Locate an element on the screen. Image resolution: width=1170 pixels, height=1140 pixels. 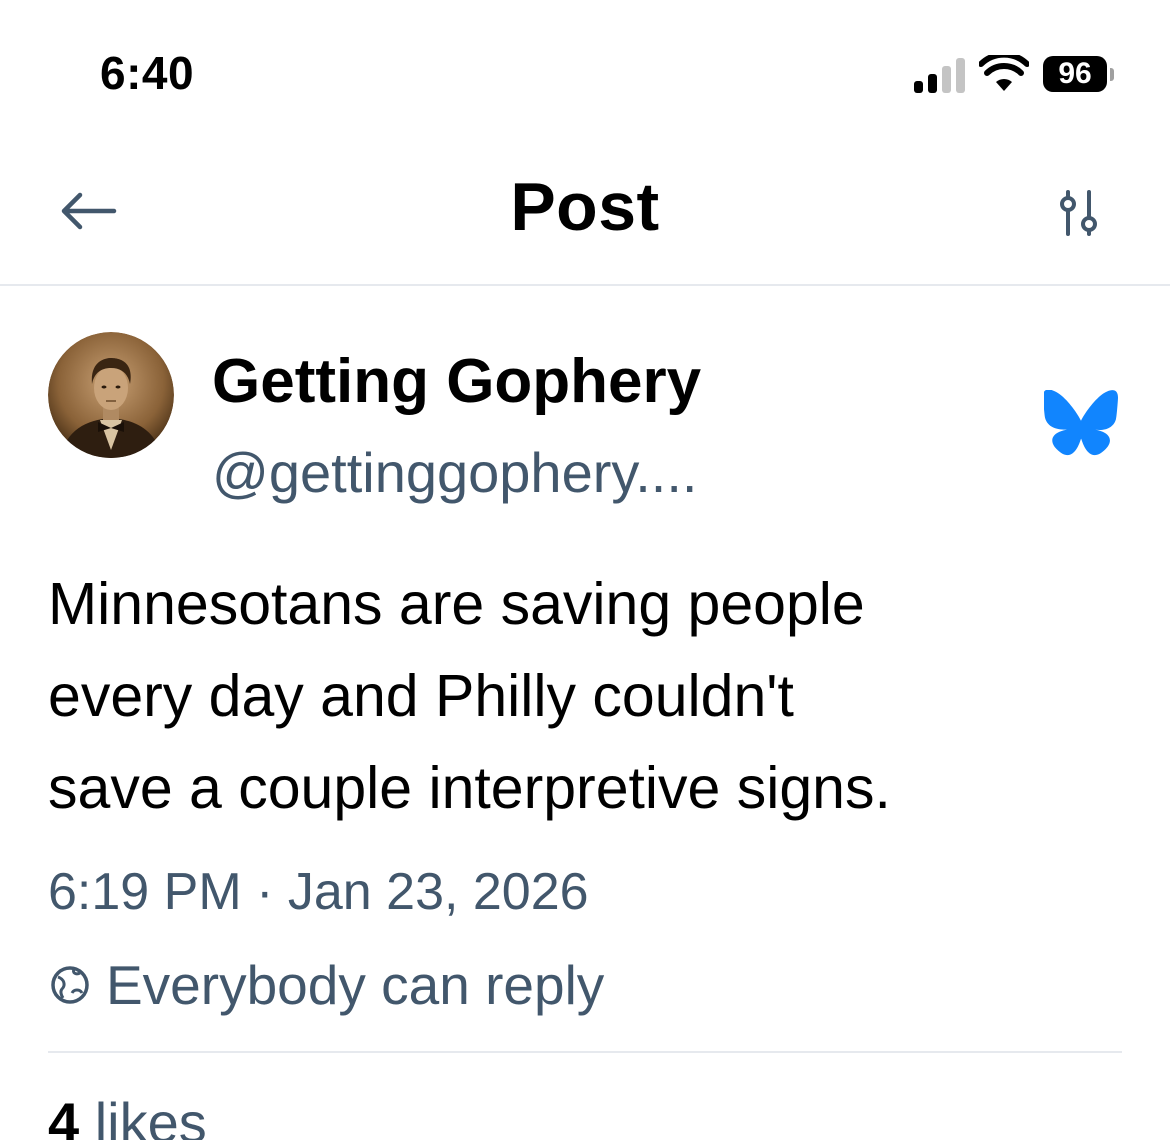
status-time: 6:40 is located at coordinates (147, 73).